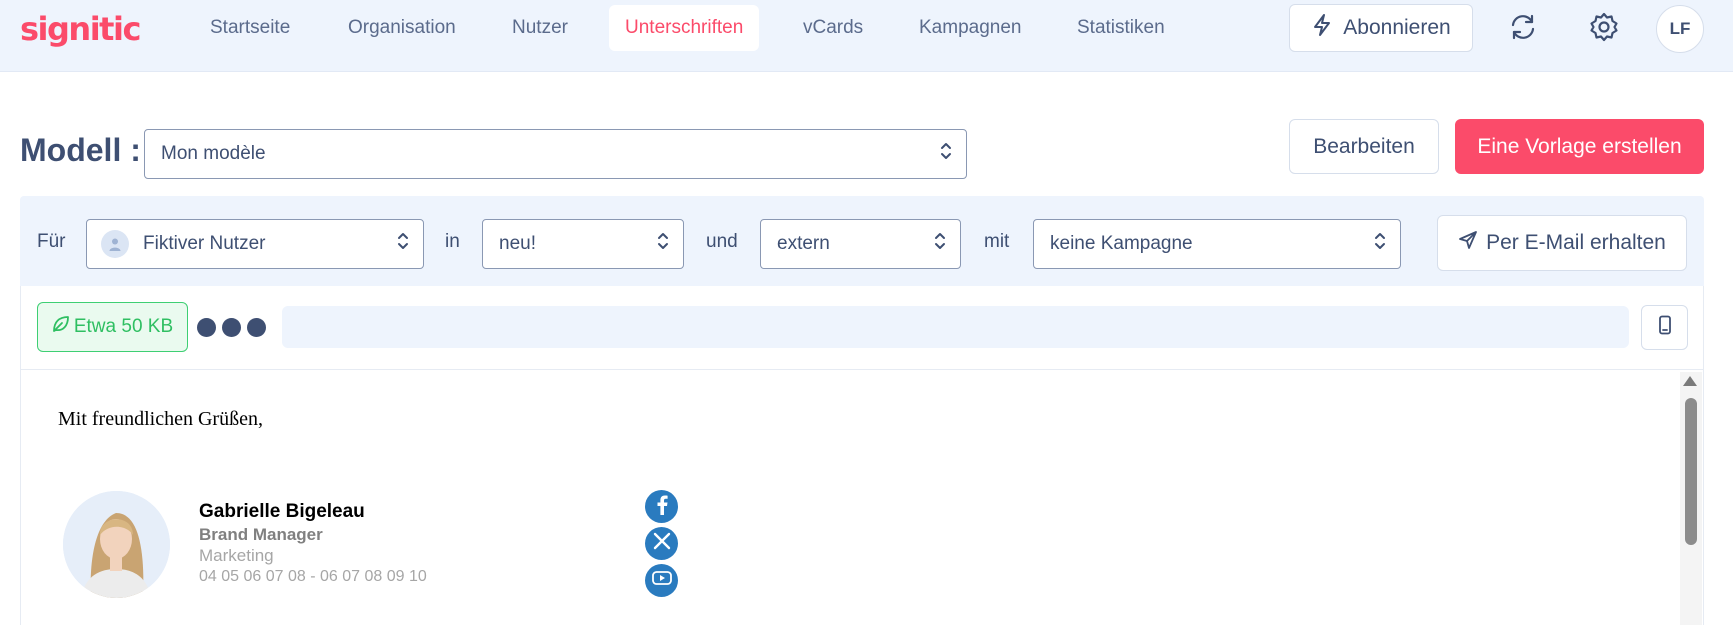  What do you see at coordinates (555, 154) in the screenshot?
I see `model-select: Mon modèle` at bounding box center [555, 154].